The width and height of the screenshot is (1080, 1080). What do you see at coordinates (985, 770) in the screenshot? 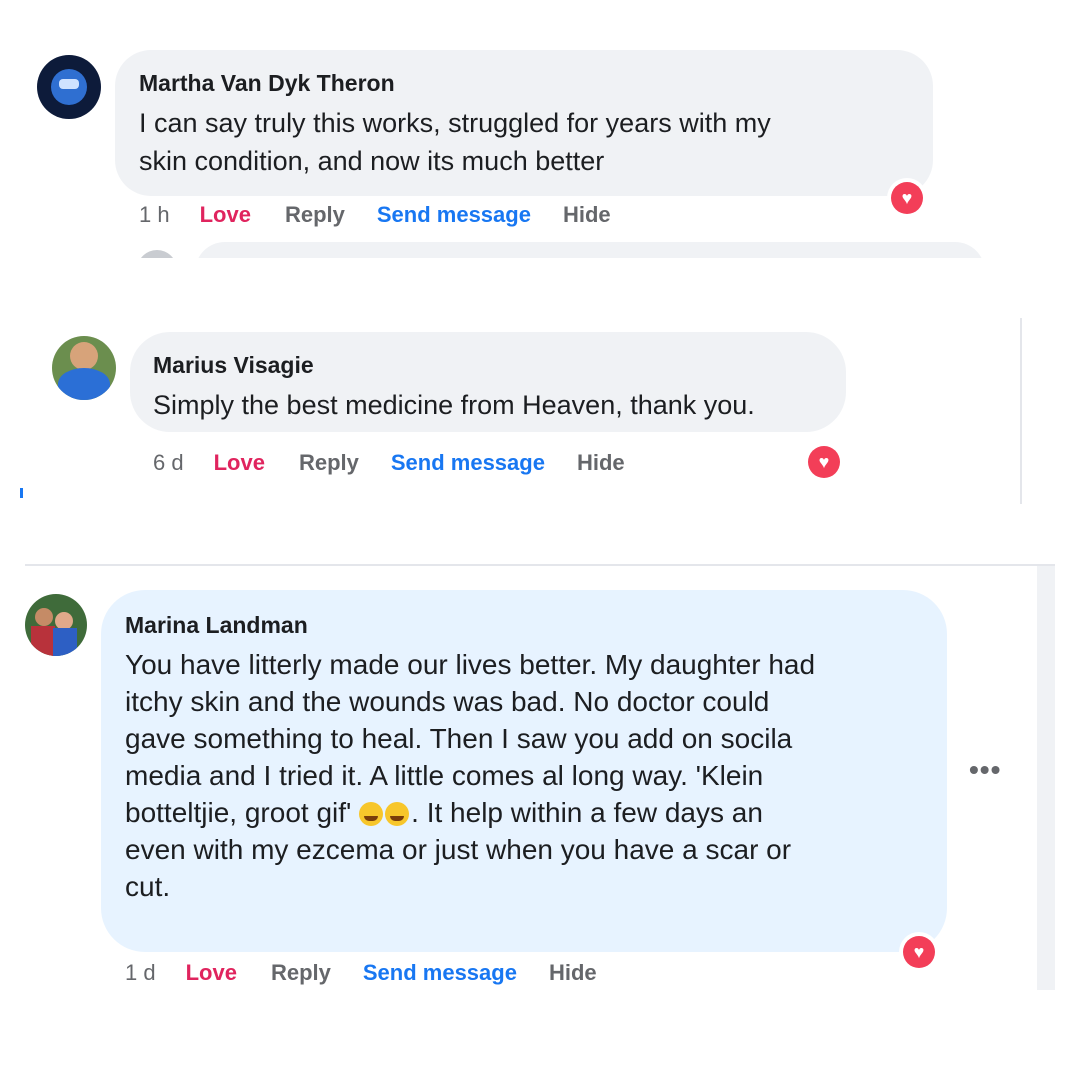
I see `more-options-icon: •••` at bounding box center [985, 770].